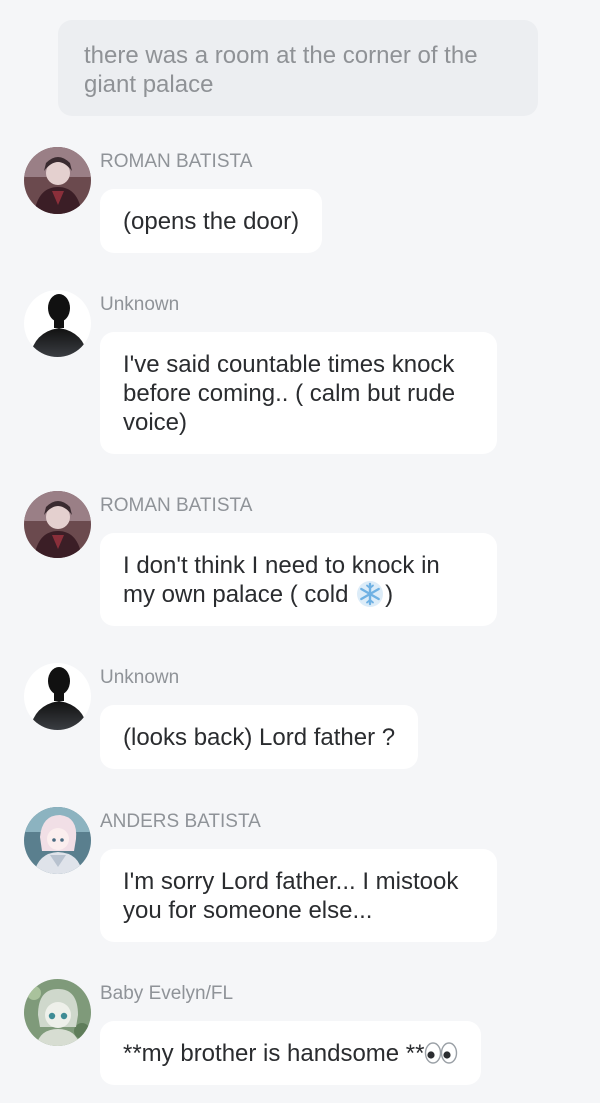 The width and height of the screenshot is (600, 1103). Describe the element at coordinates (57, 1012) in the screenshot. I see `evelyn-avatar` at that location.